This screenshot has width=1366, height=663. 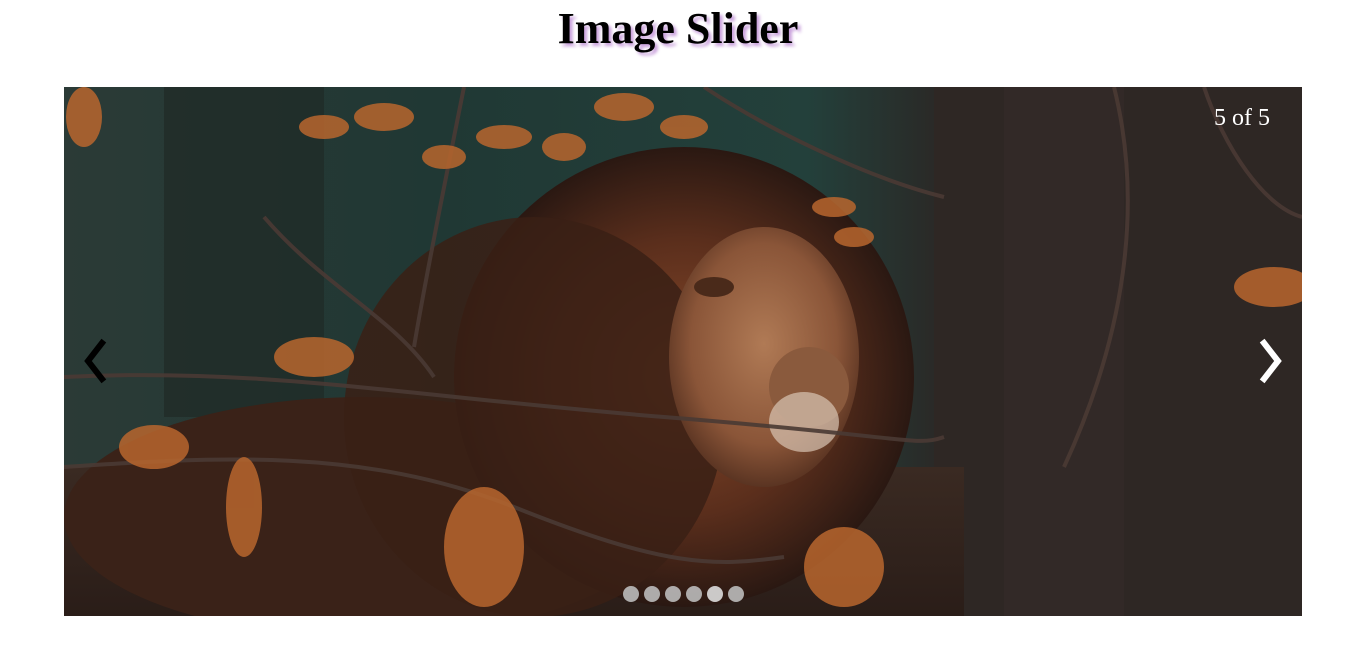 What do you see at coordinates (1242, 118) in the screenshot?
I see `slide-counter: 5 of 5` at bounding box center [1242, 118].